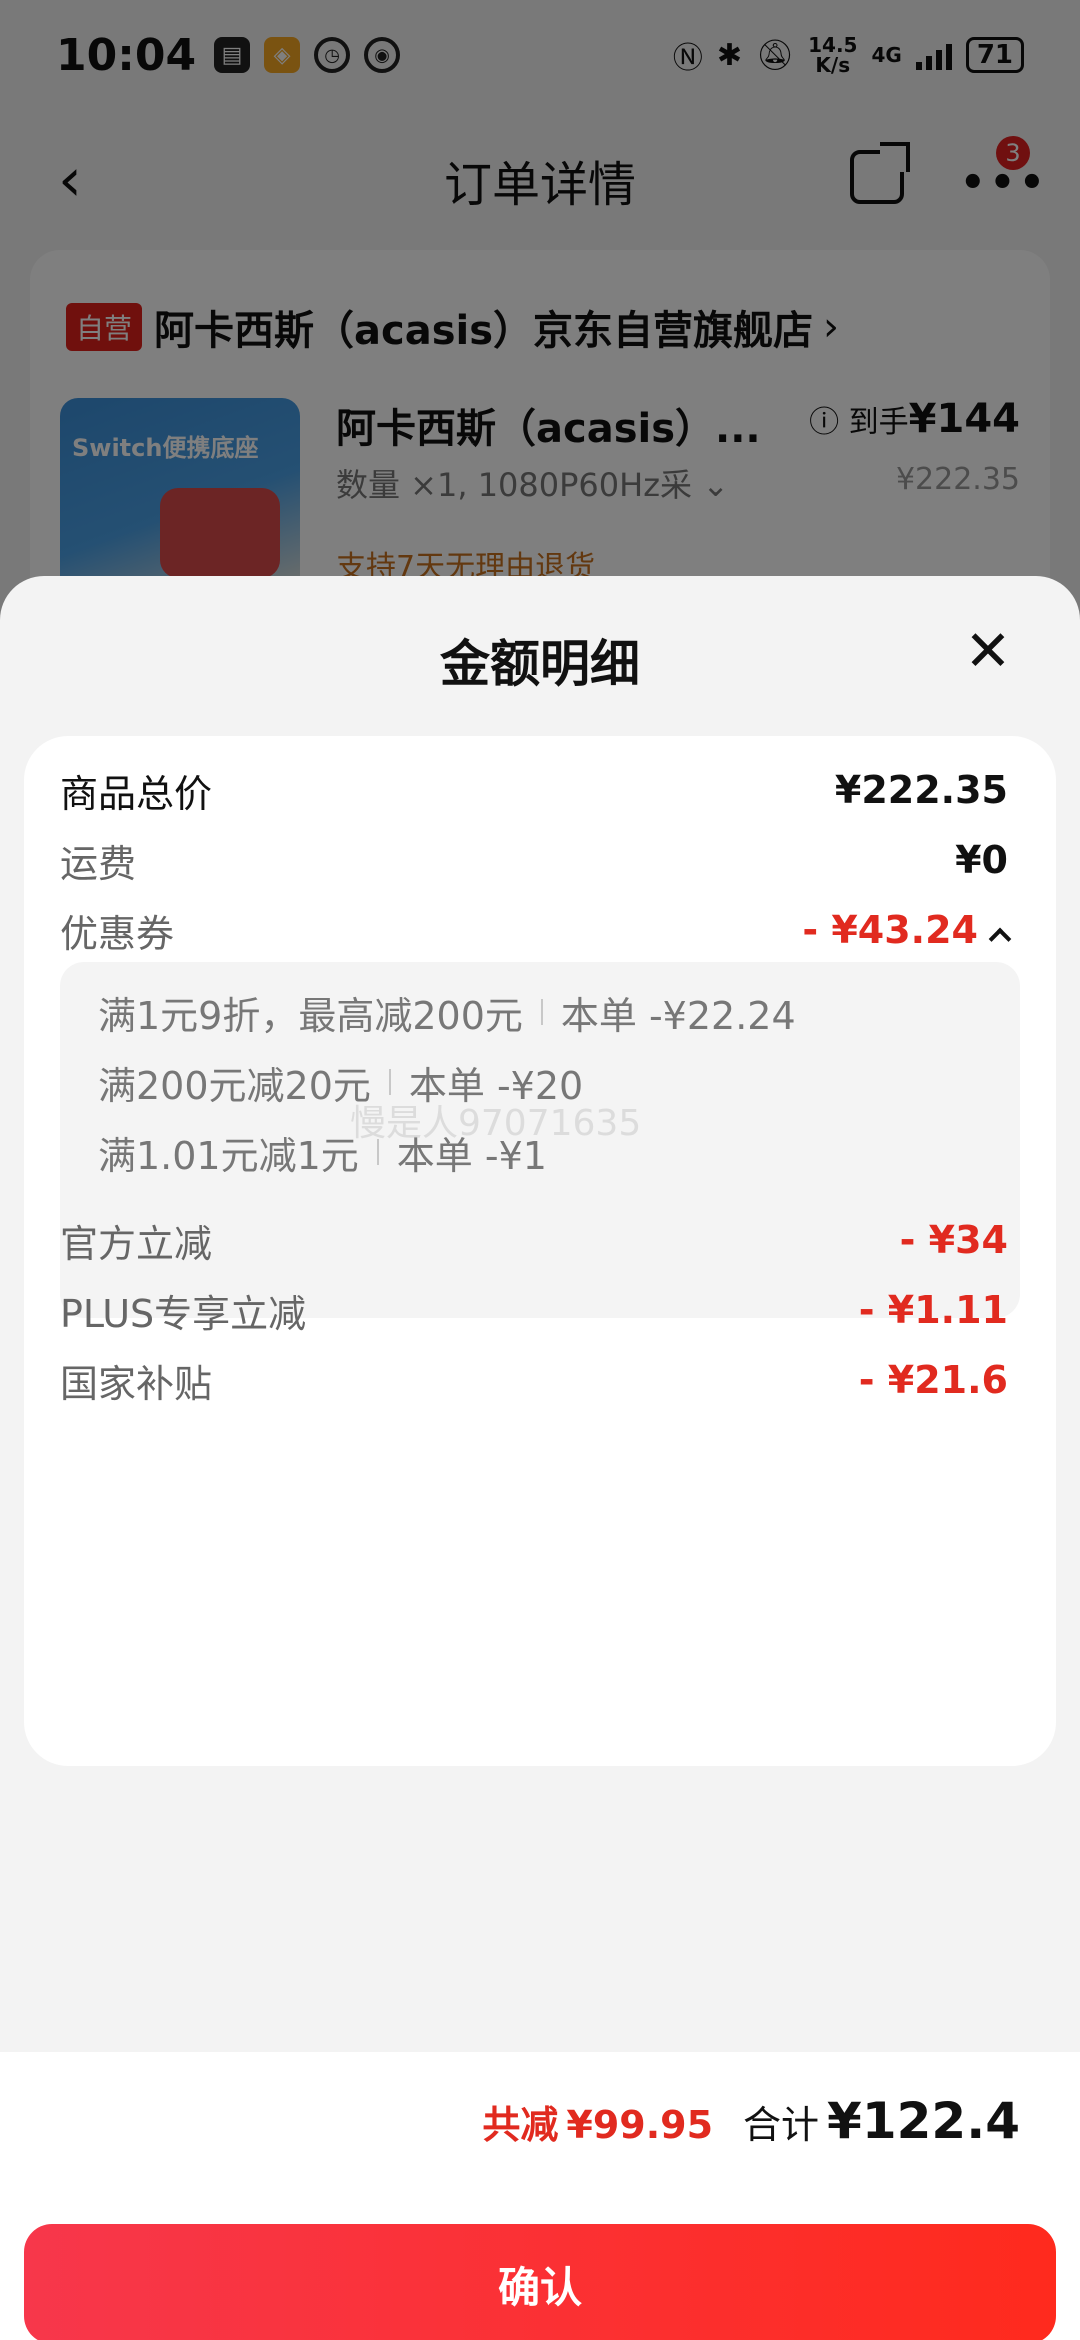 The width and height of the screenshot is (1080, 2340). What do you see at coordinates (136, 793) in the screenshot?
I see `subtotal-label: 商品总价` at bounding box center [136, 793].